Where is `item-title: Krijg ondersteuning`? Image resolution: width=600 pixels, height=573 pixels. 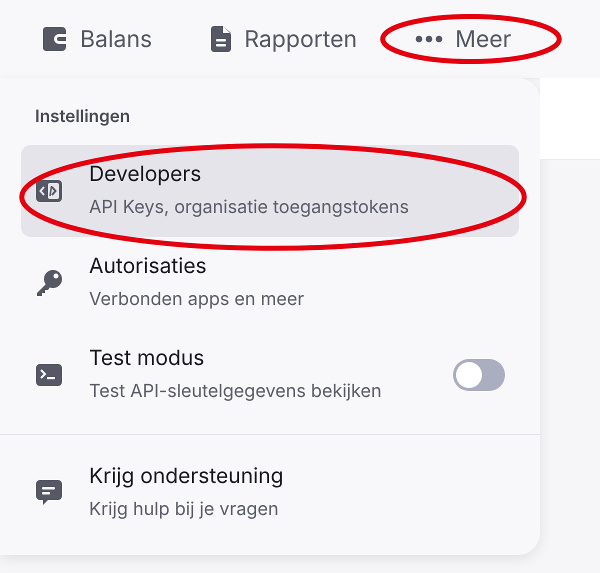 item-title: Krijg ondersteuning is located at coordinates (186, 477).